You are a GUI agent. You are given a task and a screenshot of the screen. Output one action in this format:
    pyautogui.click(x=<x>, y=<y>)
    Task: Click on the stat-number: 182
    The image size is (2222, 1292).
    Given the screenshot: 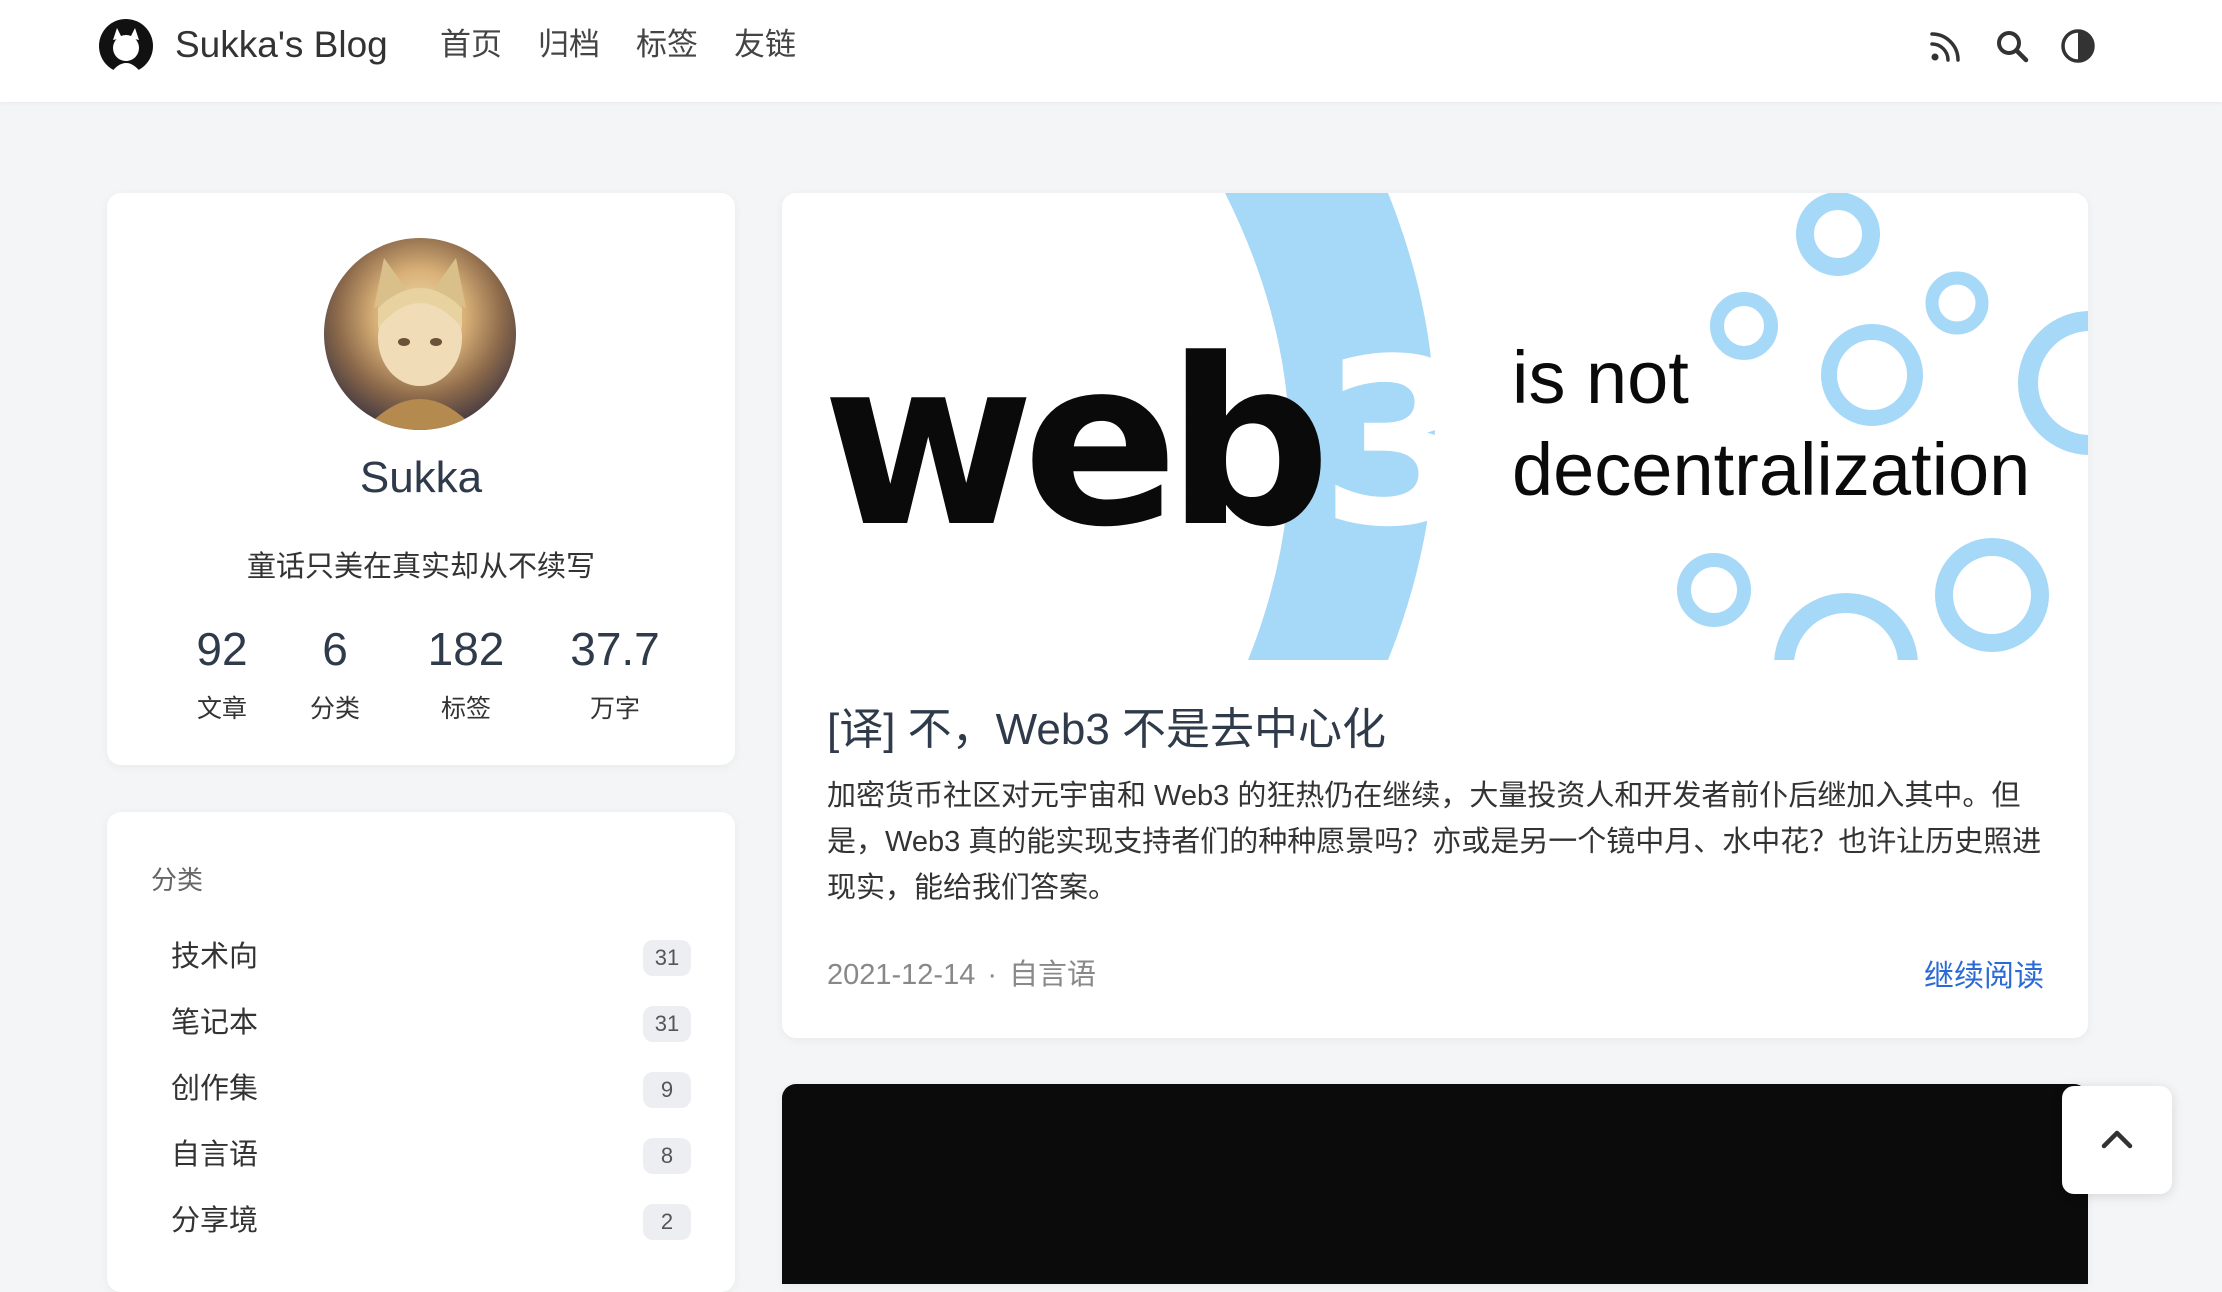 What is the action you would take?
    pyautogui.click(x=466, y=649)
    